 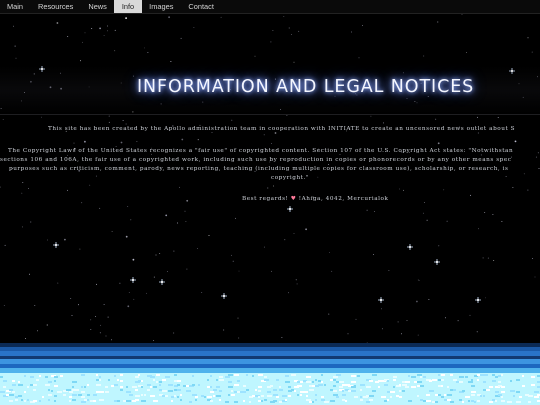 What do you see at coordinates (161, 6) in the screenshot?
I see `nav-item-images: Images` at bounding box center [161, 6].